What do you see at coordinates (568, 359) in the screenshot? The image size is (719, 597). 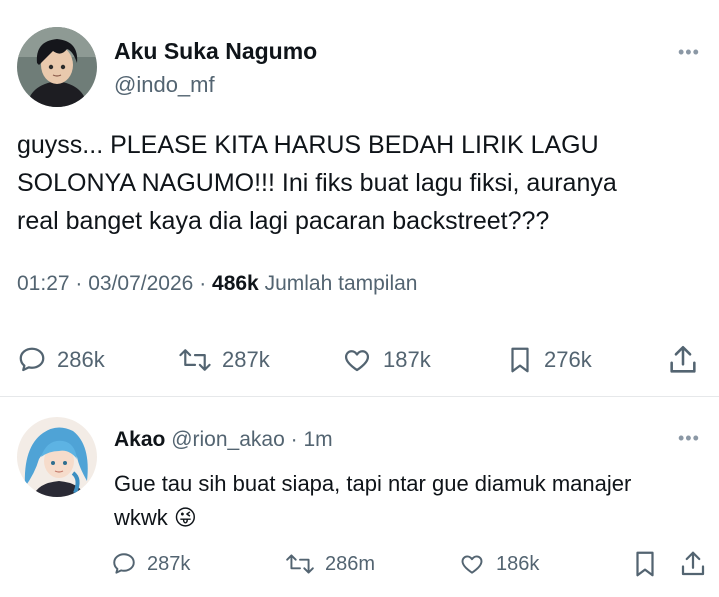 I see `bookmark-count: 276k` at bounding box center [568, 359].